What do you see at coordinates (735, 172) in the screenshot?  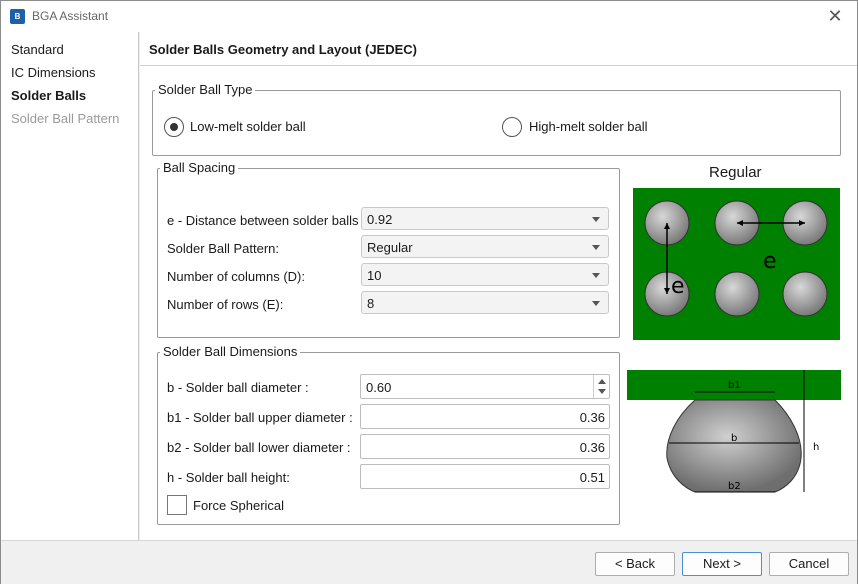 I see `diagram-title: Regular` at bounding box center [735, 172].